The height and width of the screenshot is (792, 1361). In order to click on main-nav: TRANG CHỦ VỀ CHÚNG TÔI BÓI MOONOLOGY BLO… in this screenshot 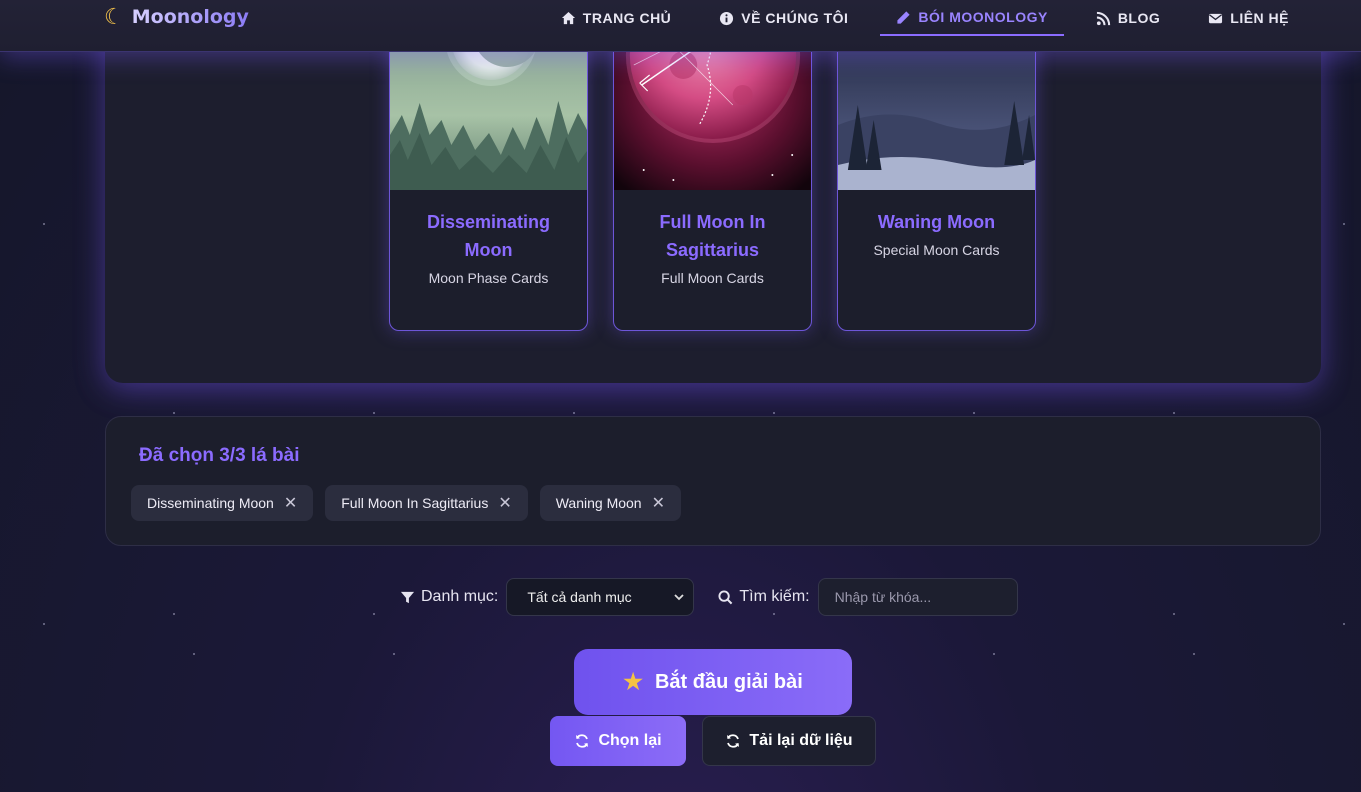, I will do `click(917, 18)`.